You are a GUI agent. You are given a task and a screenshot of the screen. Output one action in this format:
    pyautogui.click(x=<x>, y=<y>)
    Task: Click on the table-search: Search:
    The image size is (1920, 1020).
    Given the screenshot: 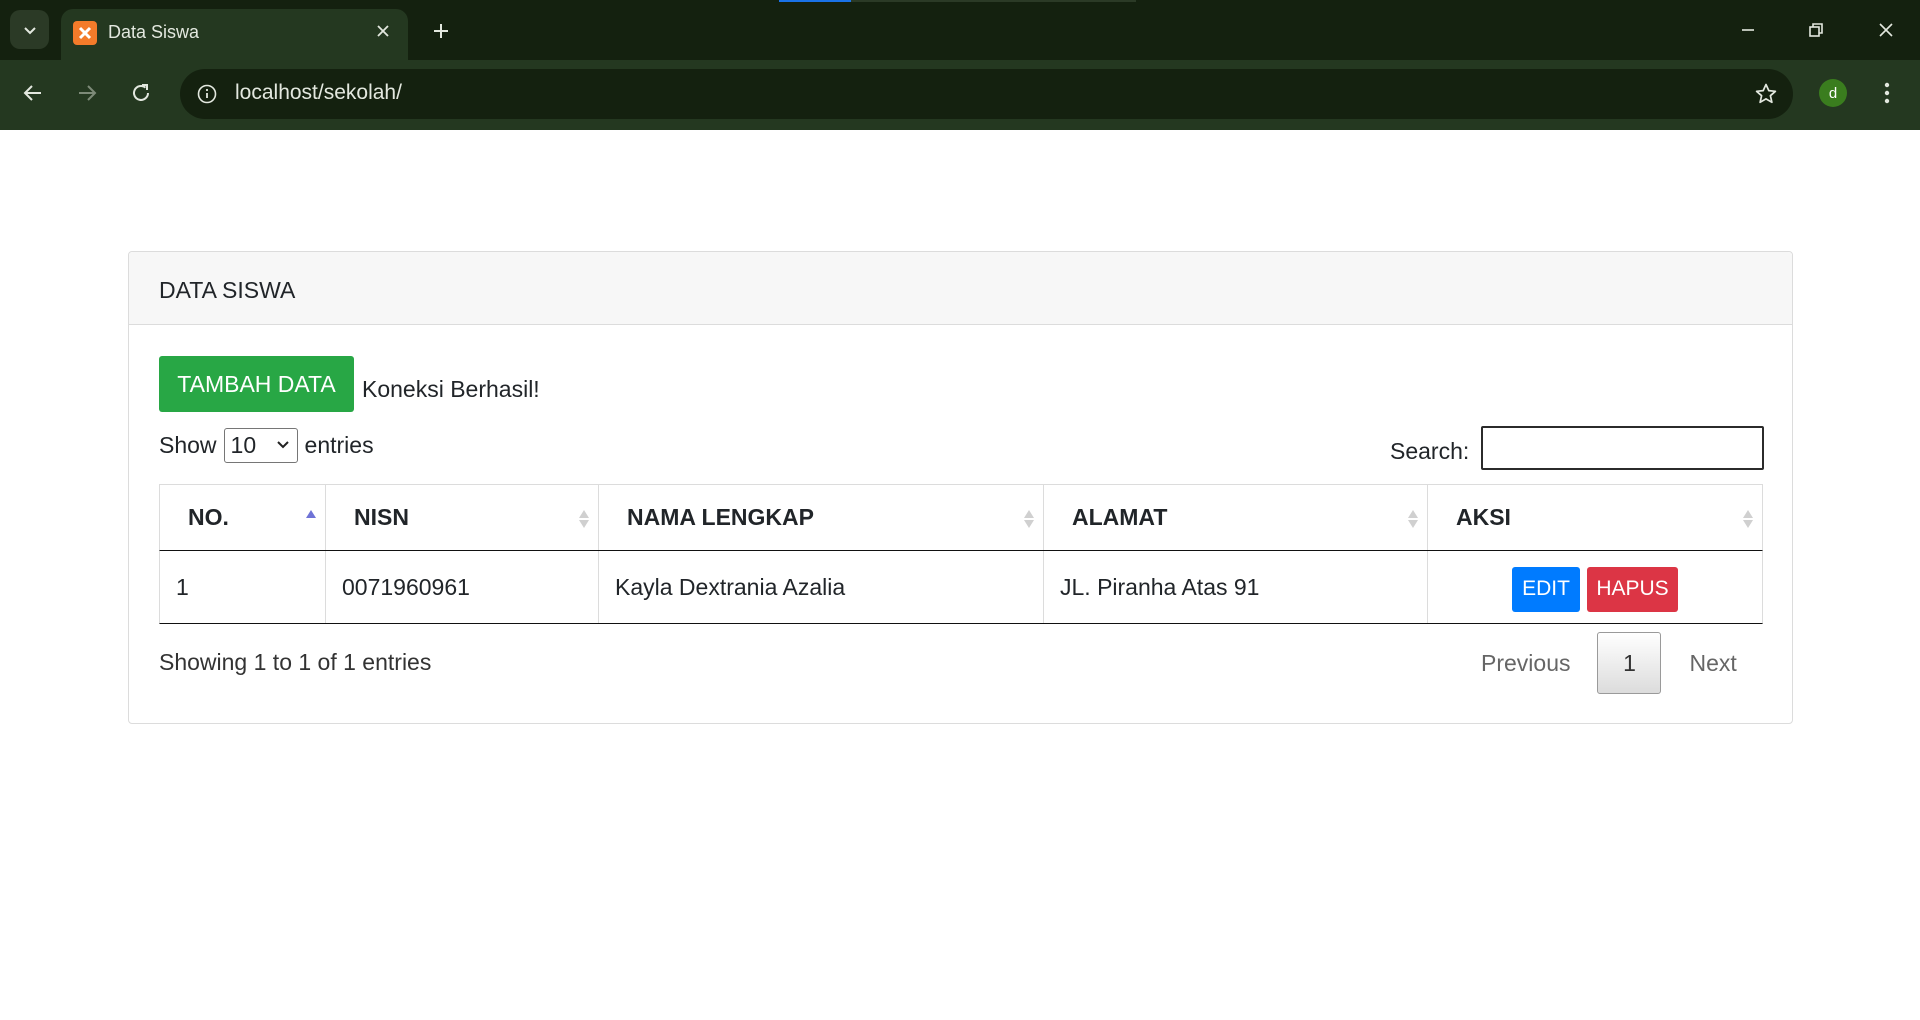 What is the action you would take?
    pyautogui.click(x=1577, y=448)
    